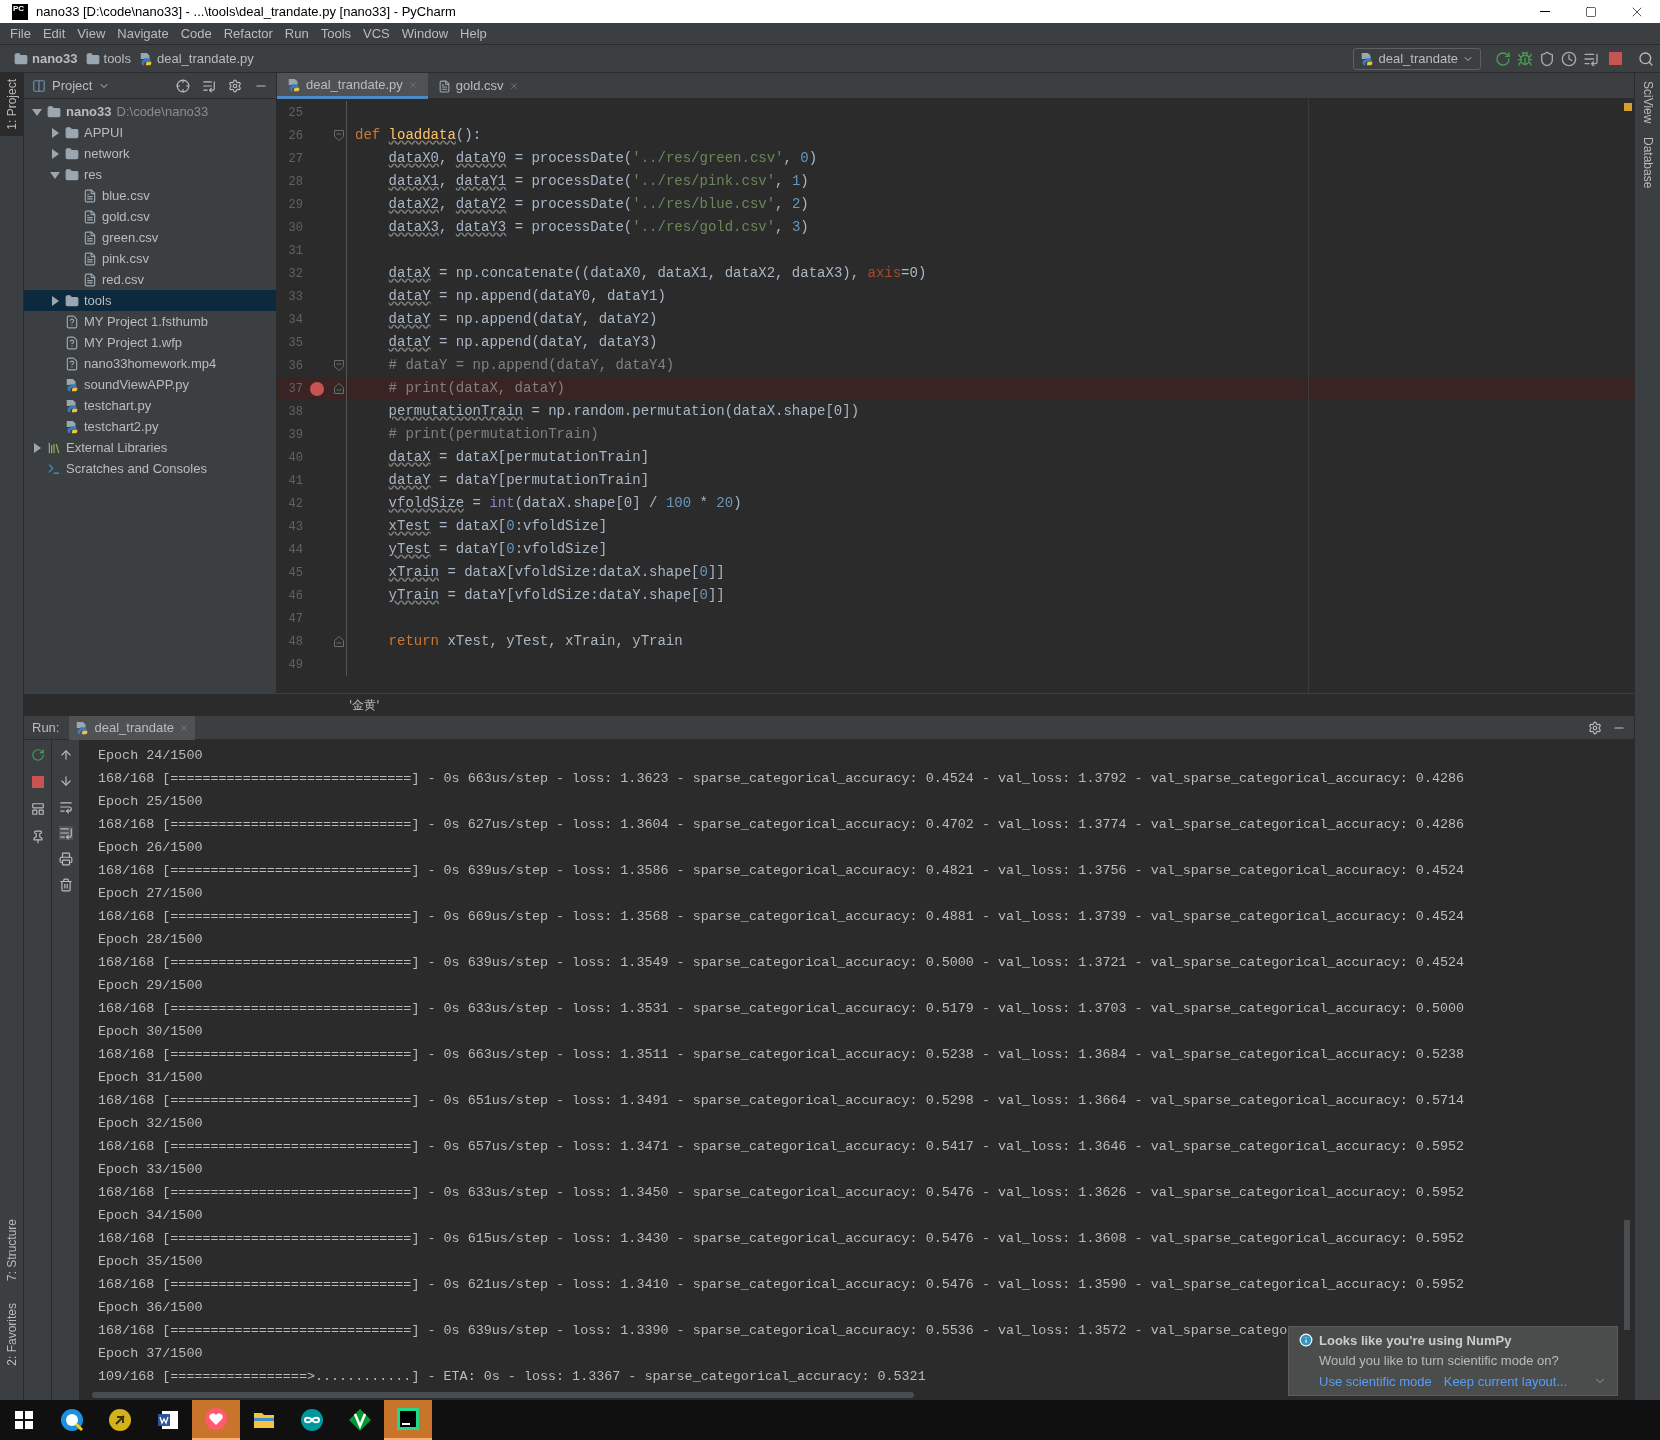  What do you see at coordinates (65, 807) in the screenshot?
I see `soft-wrap-icon` at bounding box center [65, 807].